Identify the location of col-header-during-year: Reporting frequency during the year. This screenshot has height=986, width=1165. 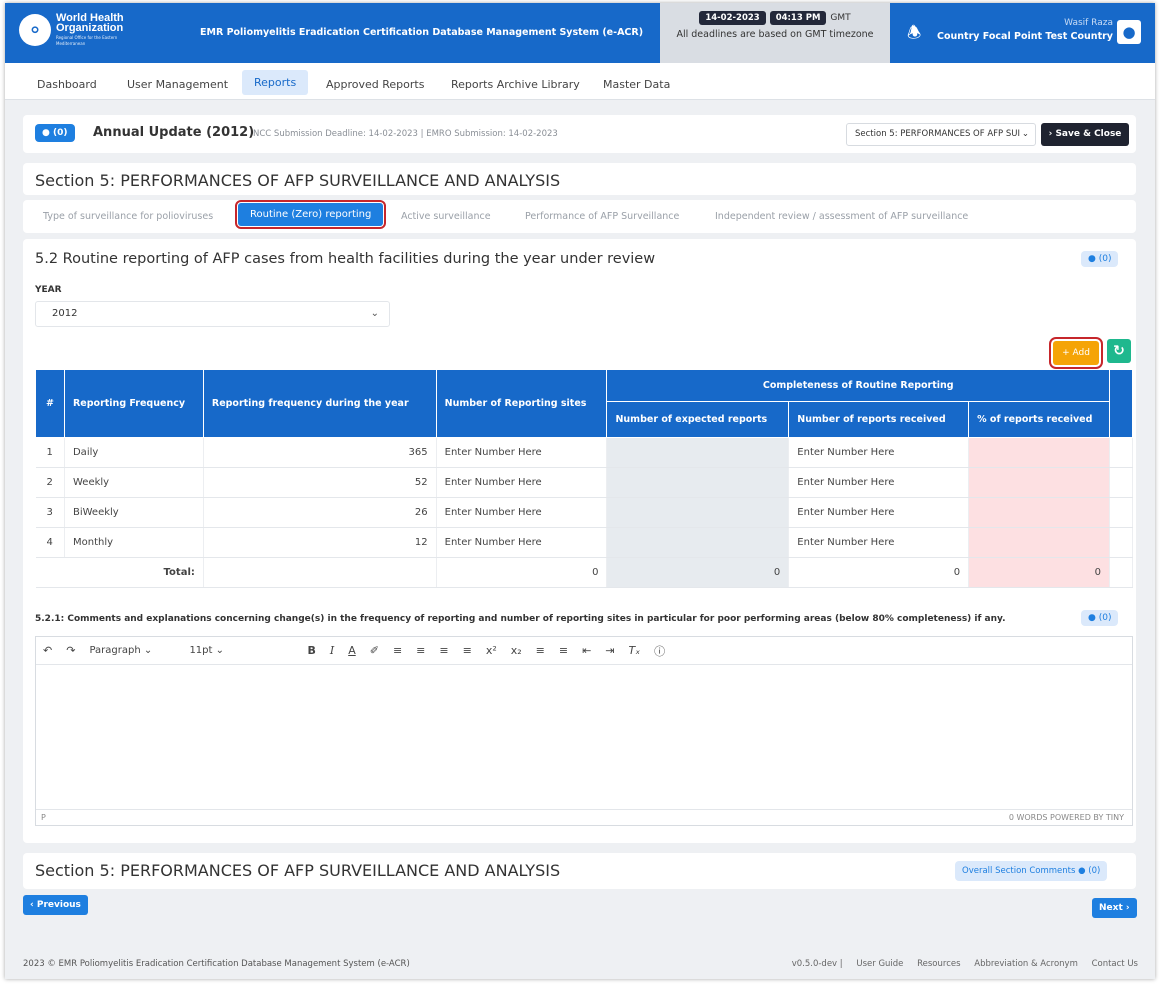
(319, 403).